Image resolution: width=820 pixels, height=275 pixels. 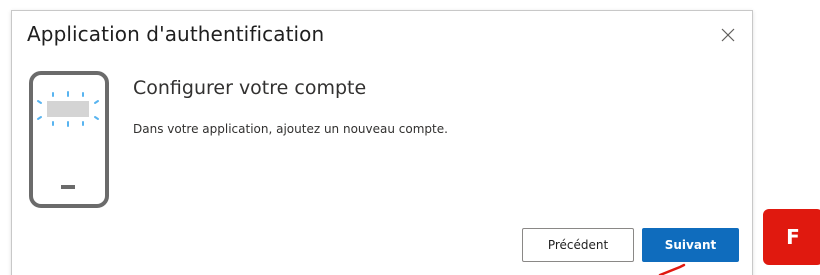 I want to click on annotation-arrow-icon, so click(x=672, y=269).